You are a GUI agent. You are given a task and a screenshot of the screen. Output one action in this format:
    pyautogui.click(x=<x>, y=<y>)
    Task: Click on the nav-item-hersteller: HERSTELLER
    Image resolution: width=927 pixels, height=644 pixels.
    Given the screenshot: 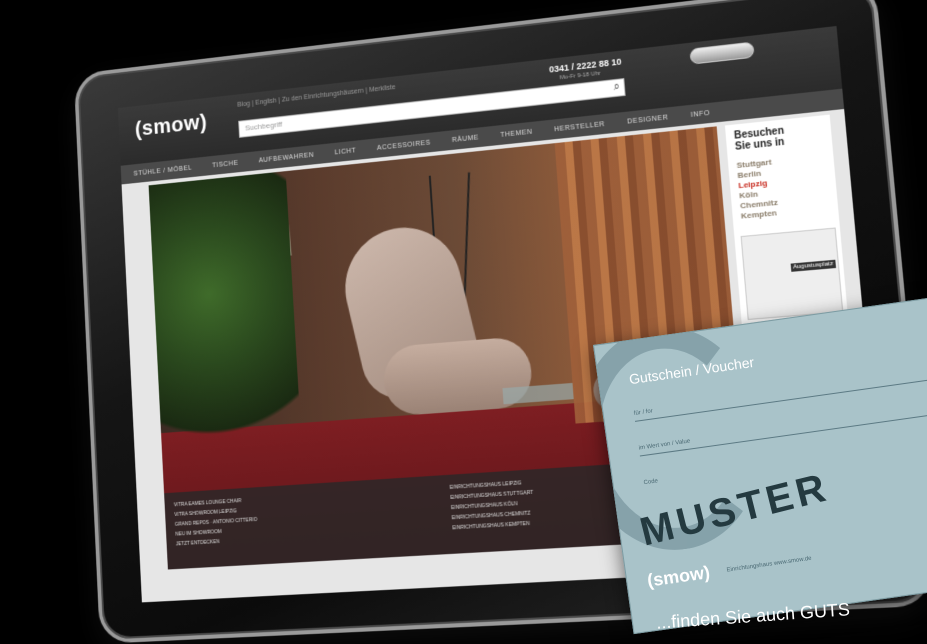 What is the action you would take?
    pyautogui.click(x=579, y=127)
    